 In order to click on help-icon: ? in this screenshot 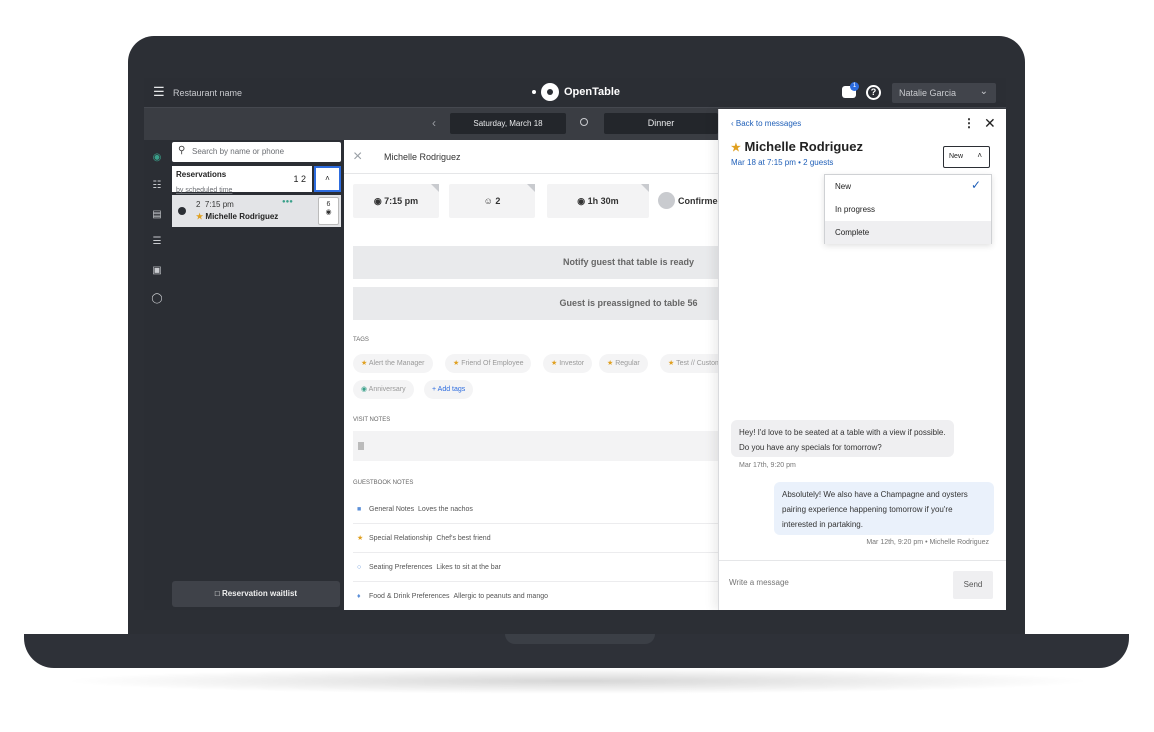, I will do `click(873, 92)`.